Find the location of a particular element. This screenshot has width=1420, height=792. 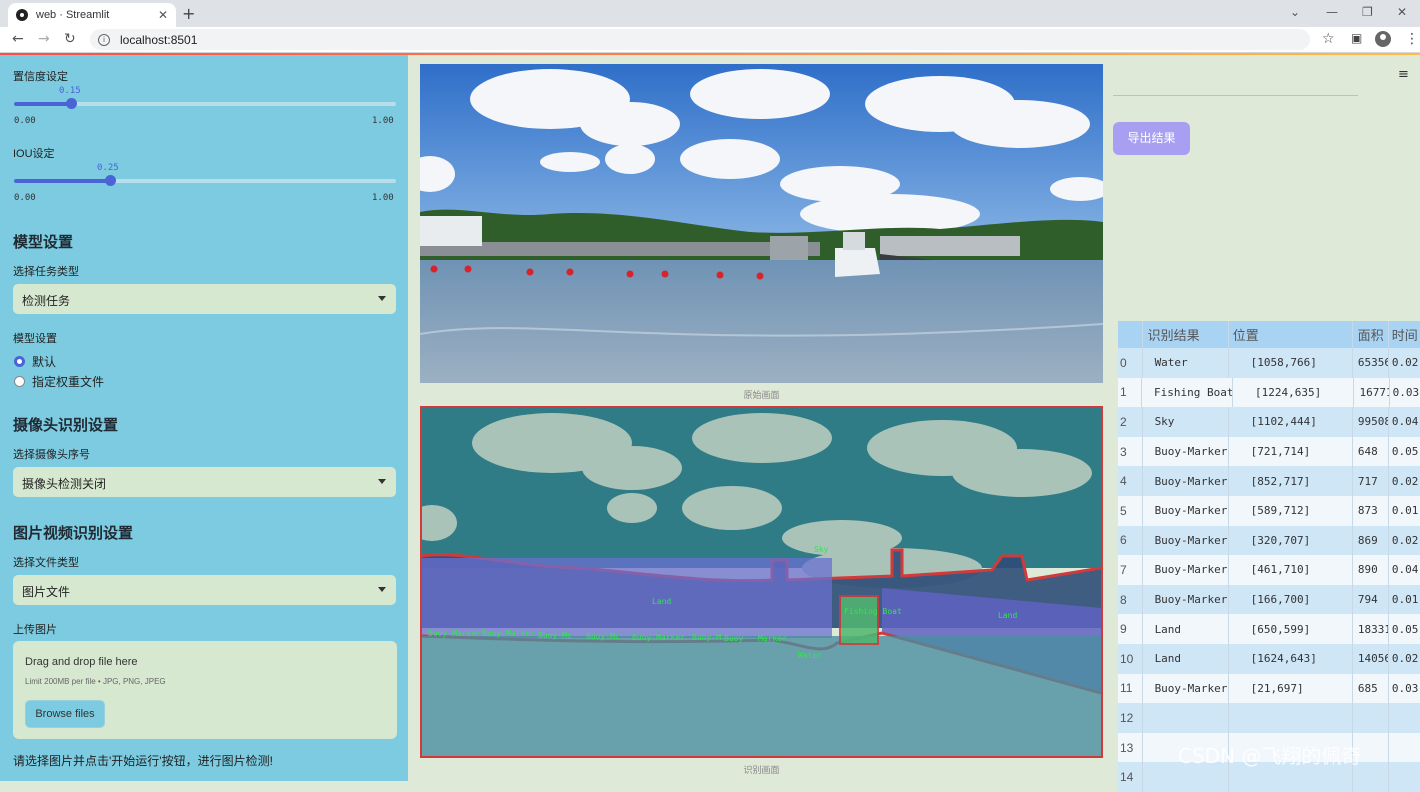

table-cell: [1058,766] is located at coordinates (1289, 363).